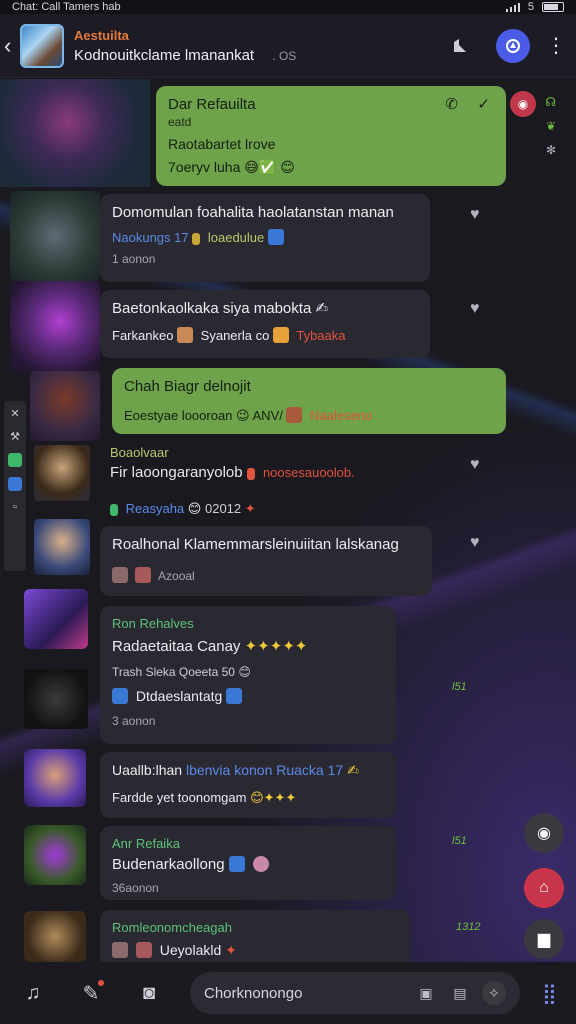 The image size is (576, 1024). What do you see at coordinates (276, 647) in the screenshot?
I see `emoji-icon: ✦✦✦✦✦` at bounding box center [276, 647].